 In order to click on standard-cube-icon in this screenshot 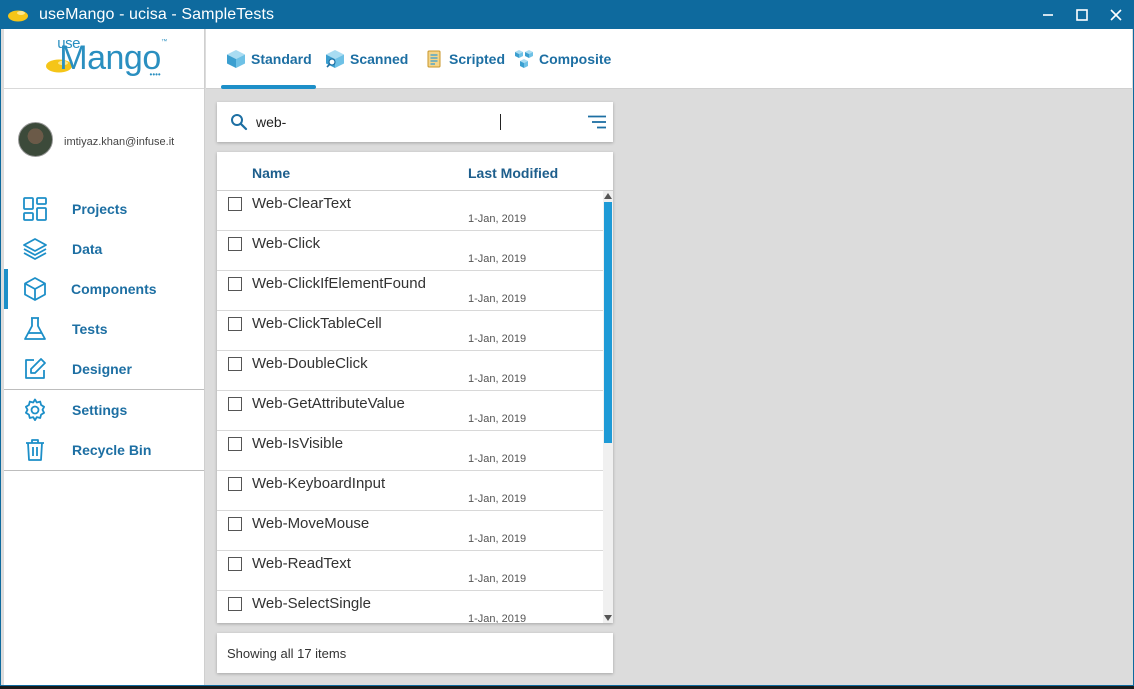, I will do `click(236, 59)`.